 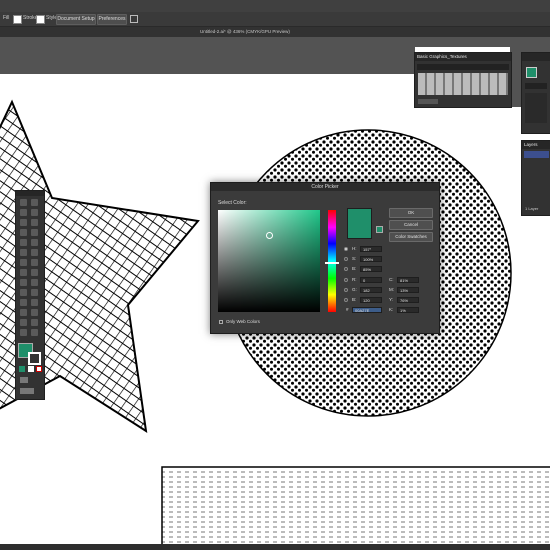 What do you see at coordinates (408, 310) in the screenshot?
I see `black-field: 1%` at bounding box center [408, 310].